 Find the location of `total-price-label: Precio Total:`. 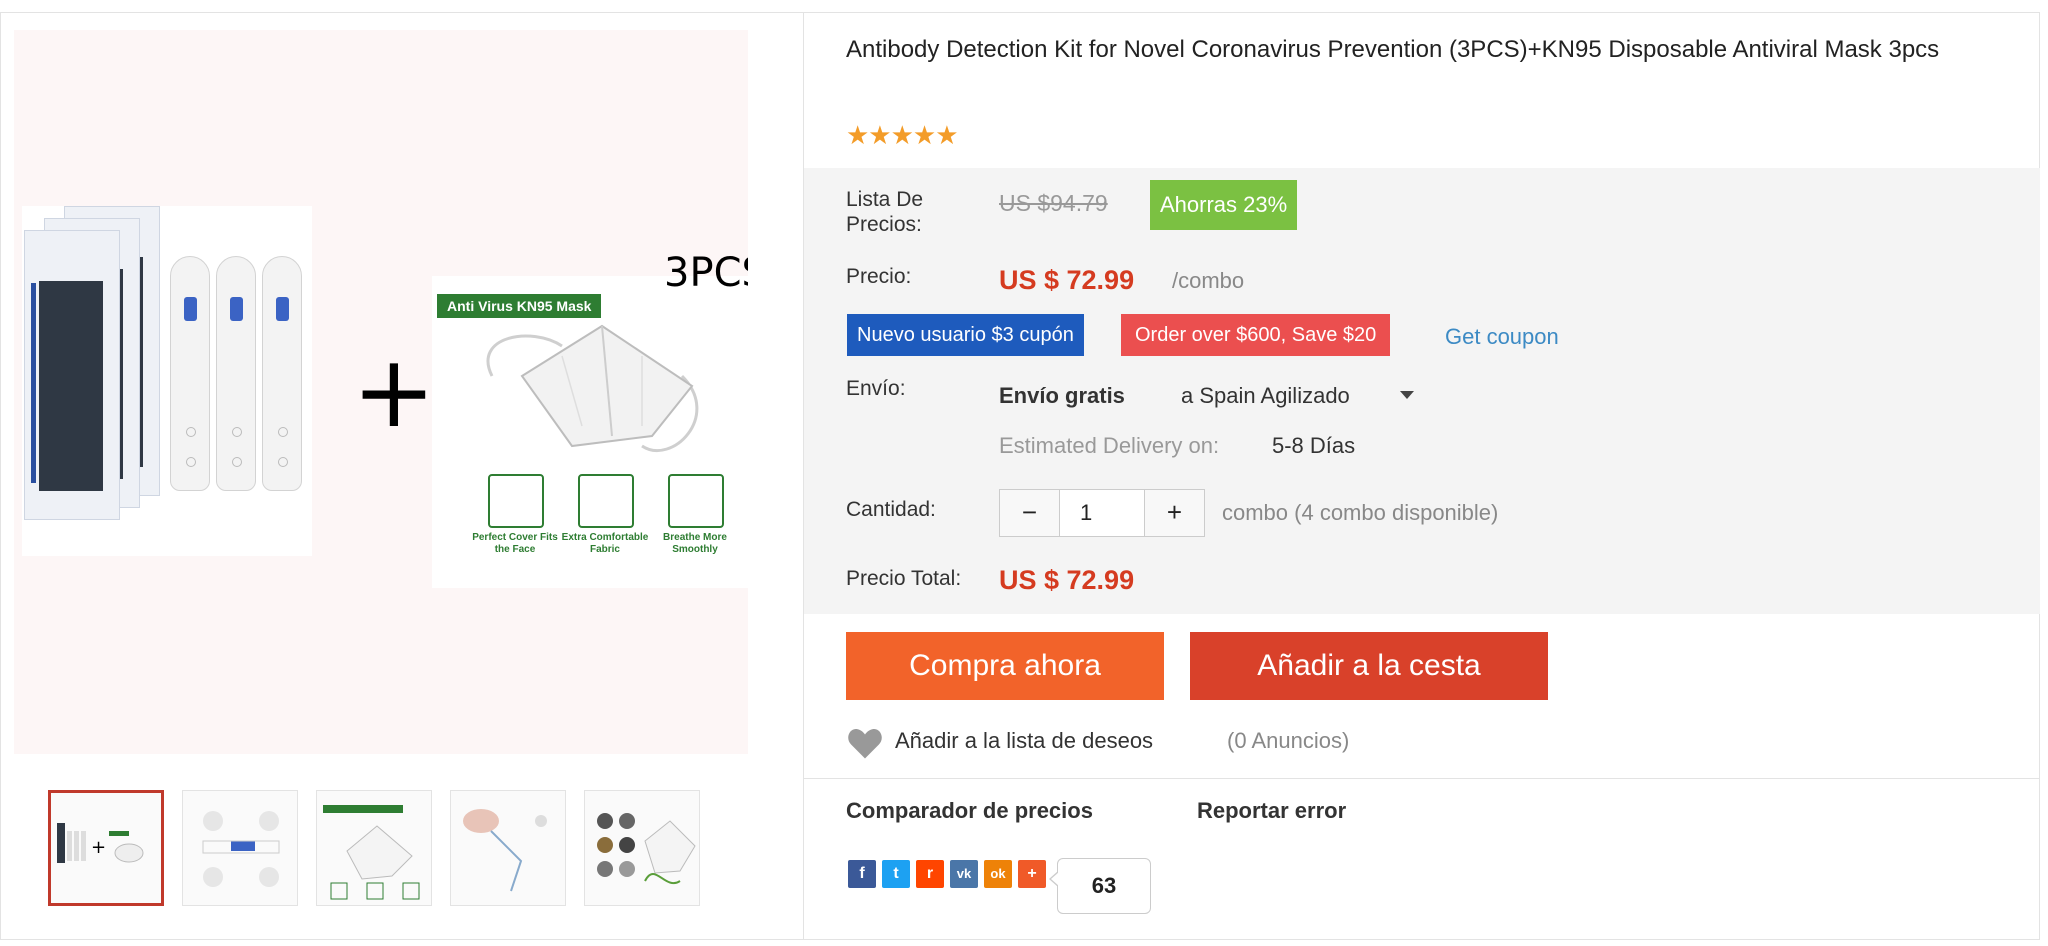

total-price-label: Precio Total: is located at coordinates (904, 578).